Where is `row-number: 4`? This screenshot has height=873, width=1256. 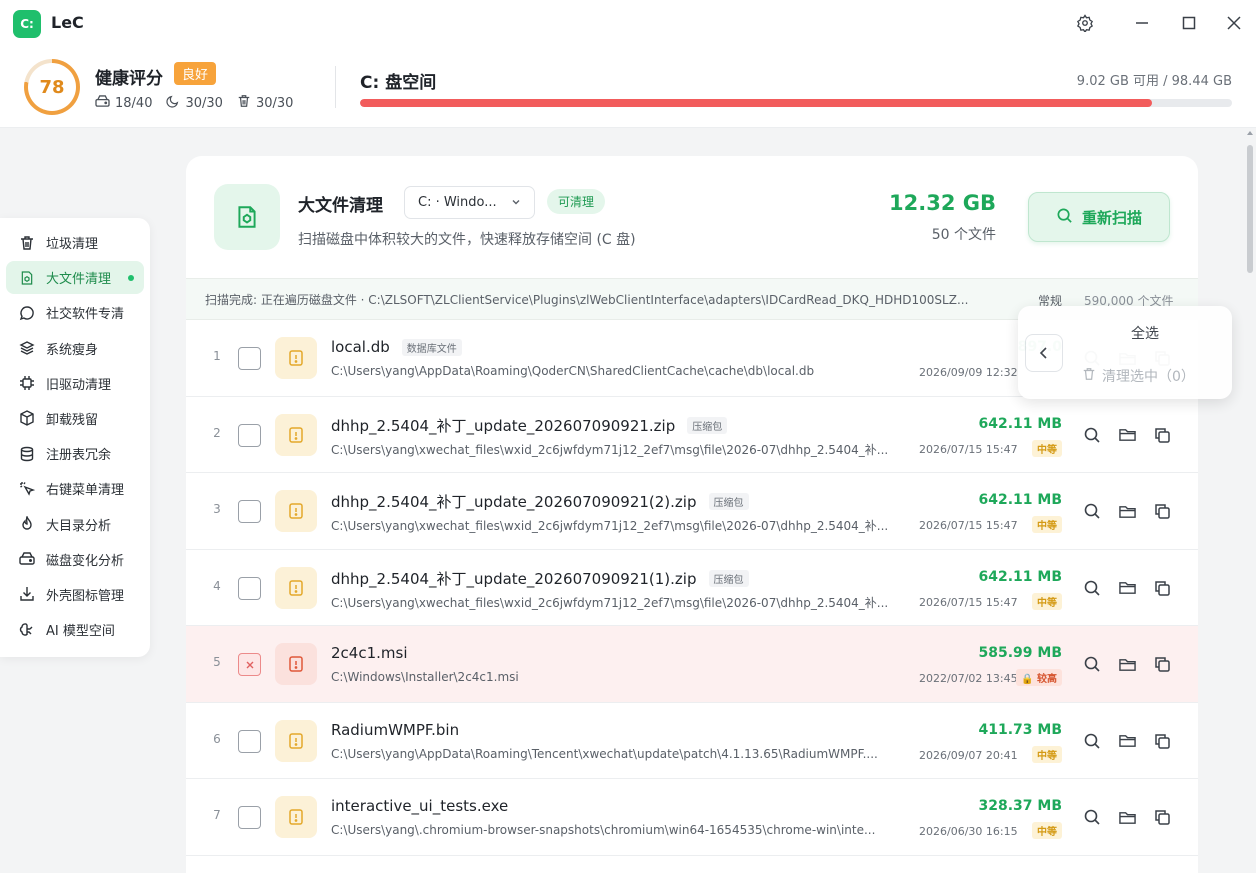
row-number: 4 is located at coordinates (217, 585).